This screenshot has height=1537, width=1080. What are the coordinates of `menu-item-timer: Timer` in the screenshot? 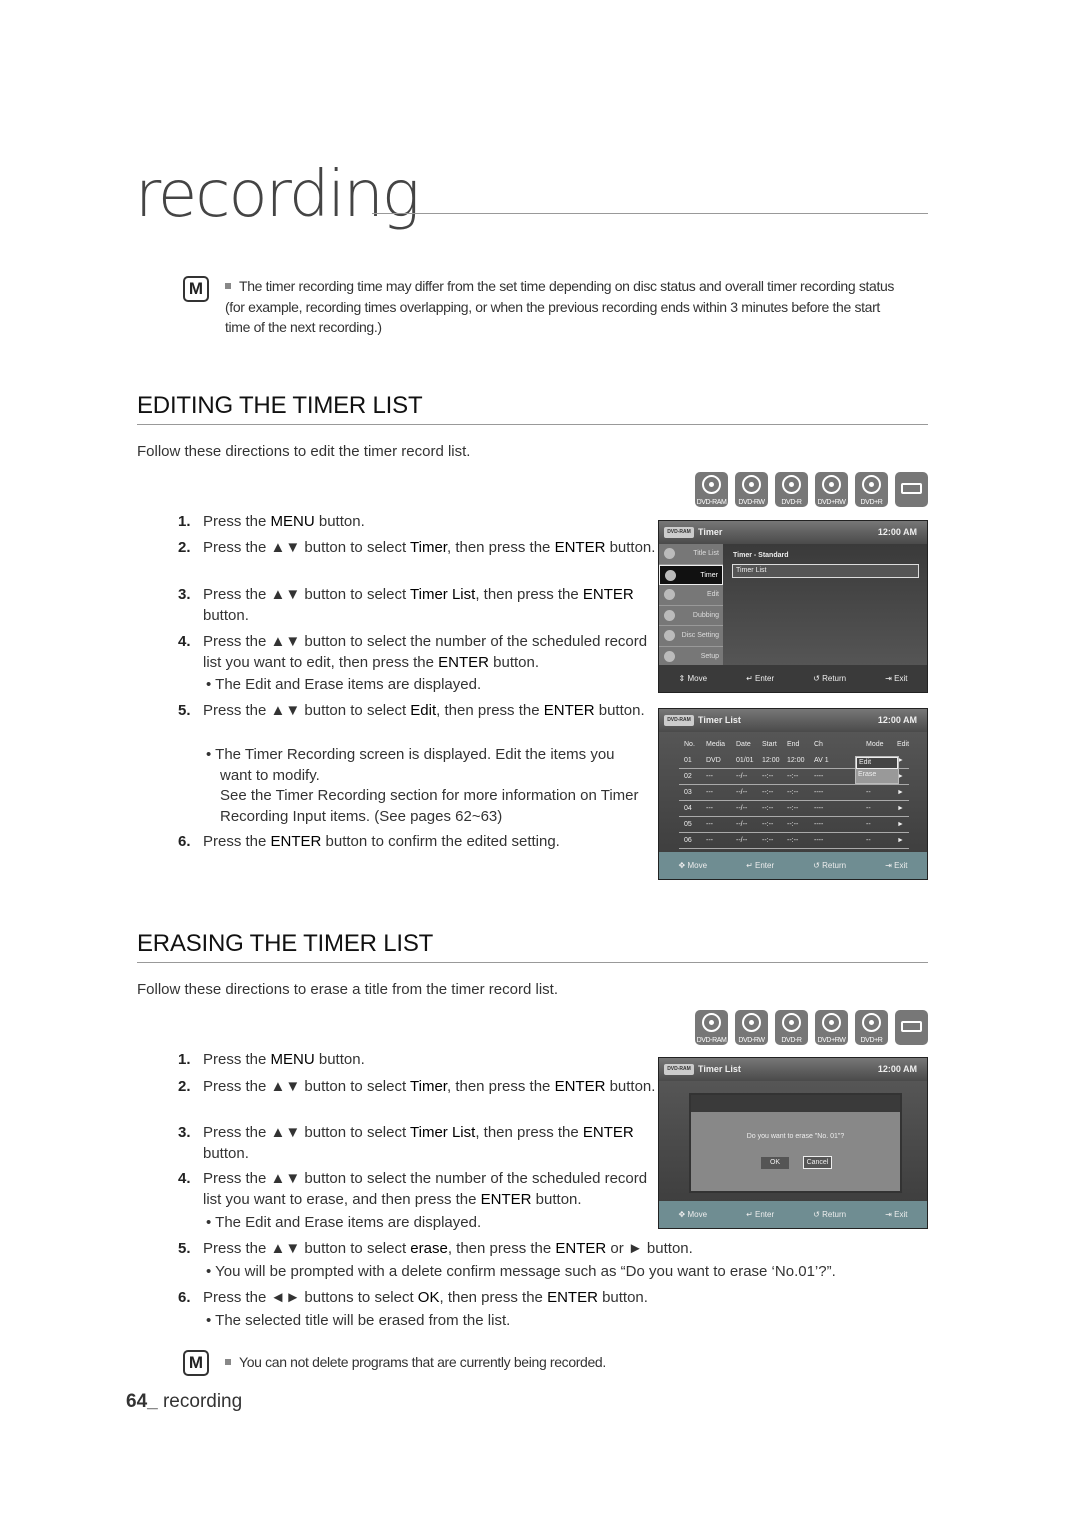 It's located at (691, 574).